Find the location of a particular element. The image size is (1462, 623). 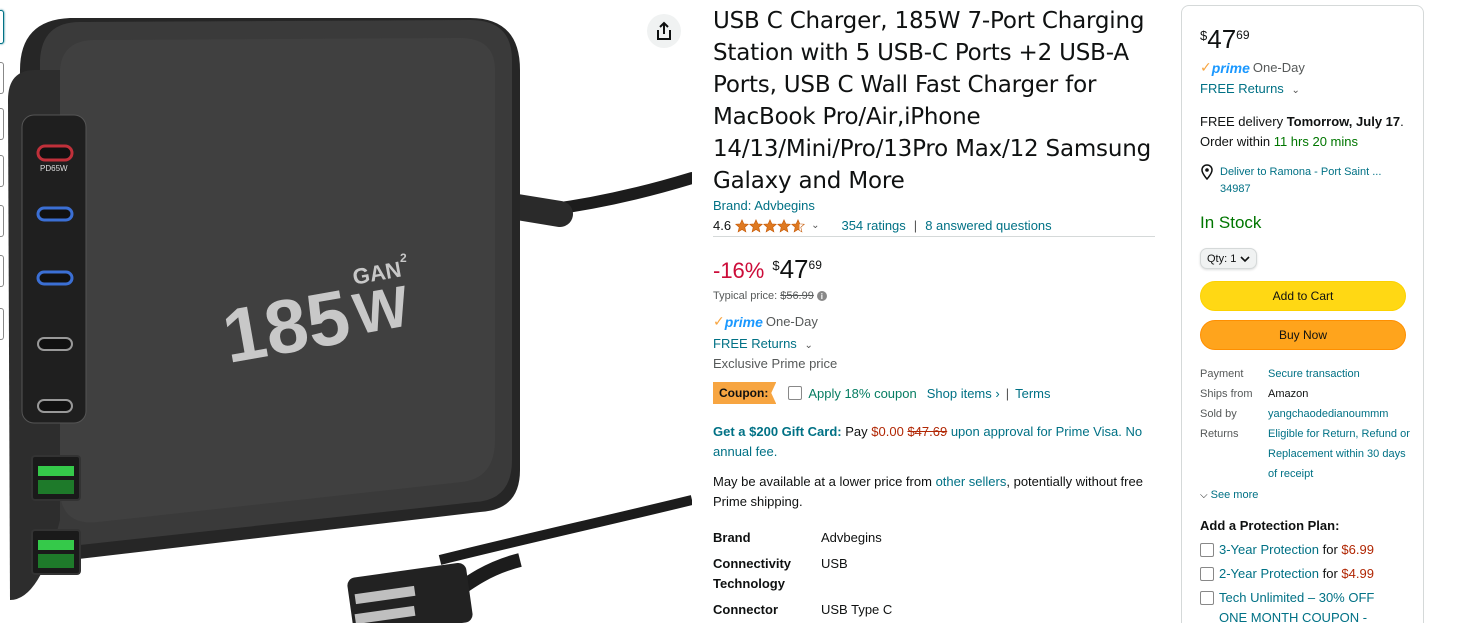

port-label: PD65W is located at coordinates (54, 168).